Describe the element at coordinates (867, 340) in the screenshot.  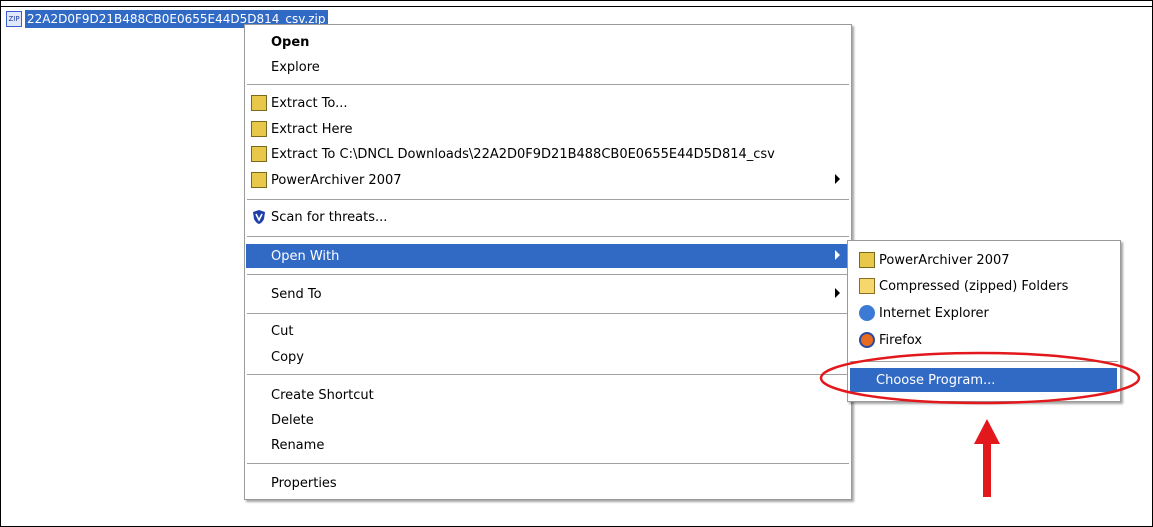
I see `firefox-icon` at that location.